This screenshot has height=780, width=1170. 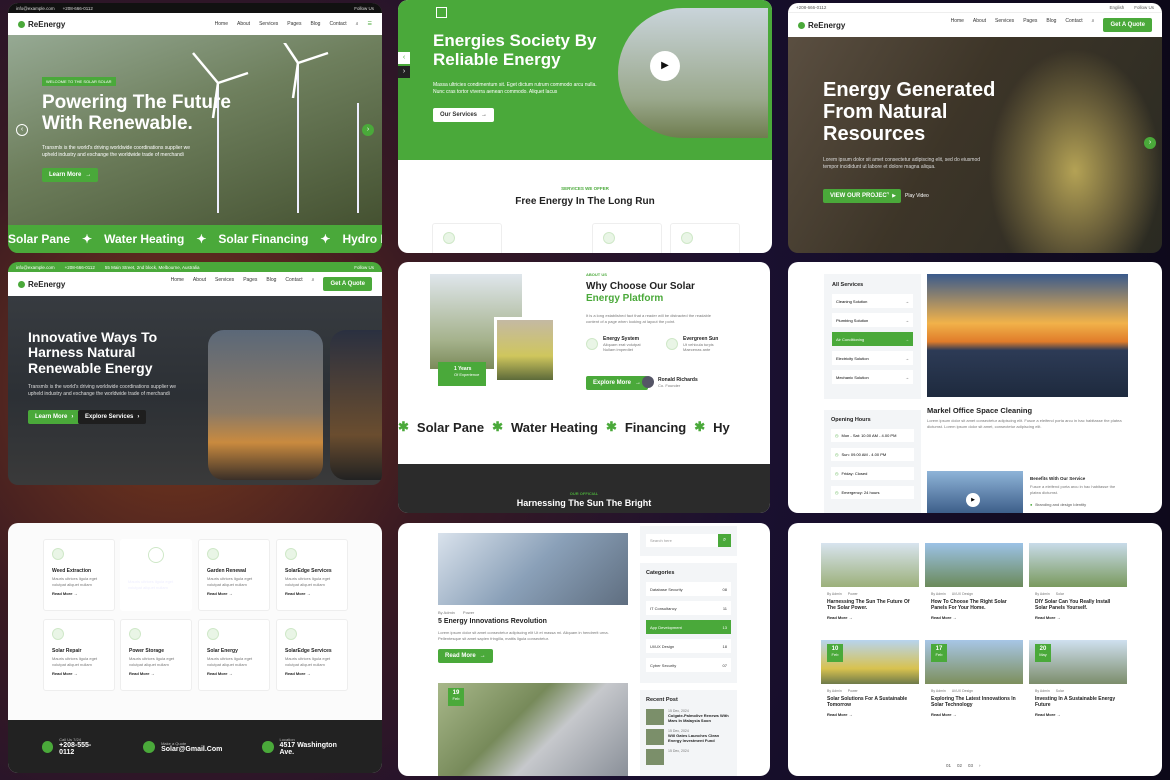 I want to click on category-link: UI/UX Design 18, so click(x=688, y=646).